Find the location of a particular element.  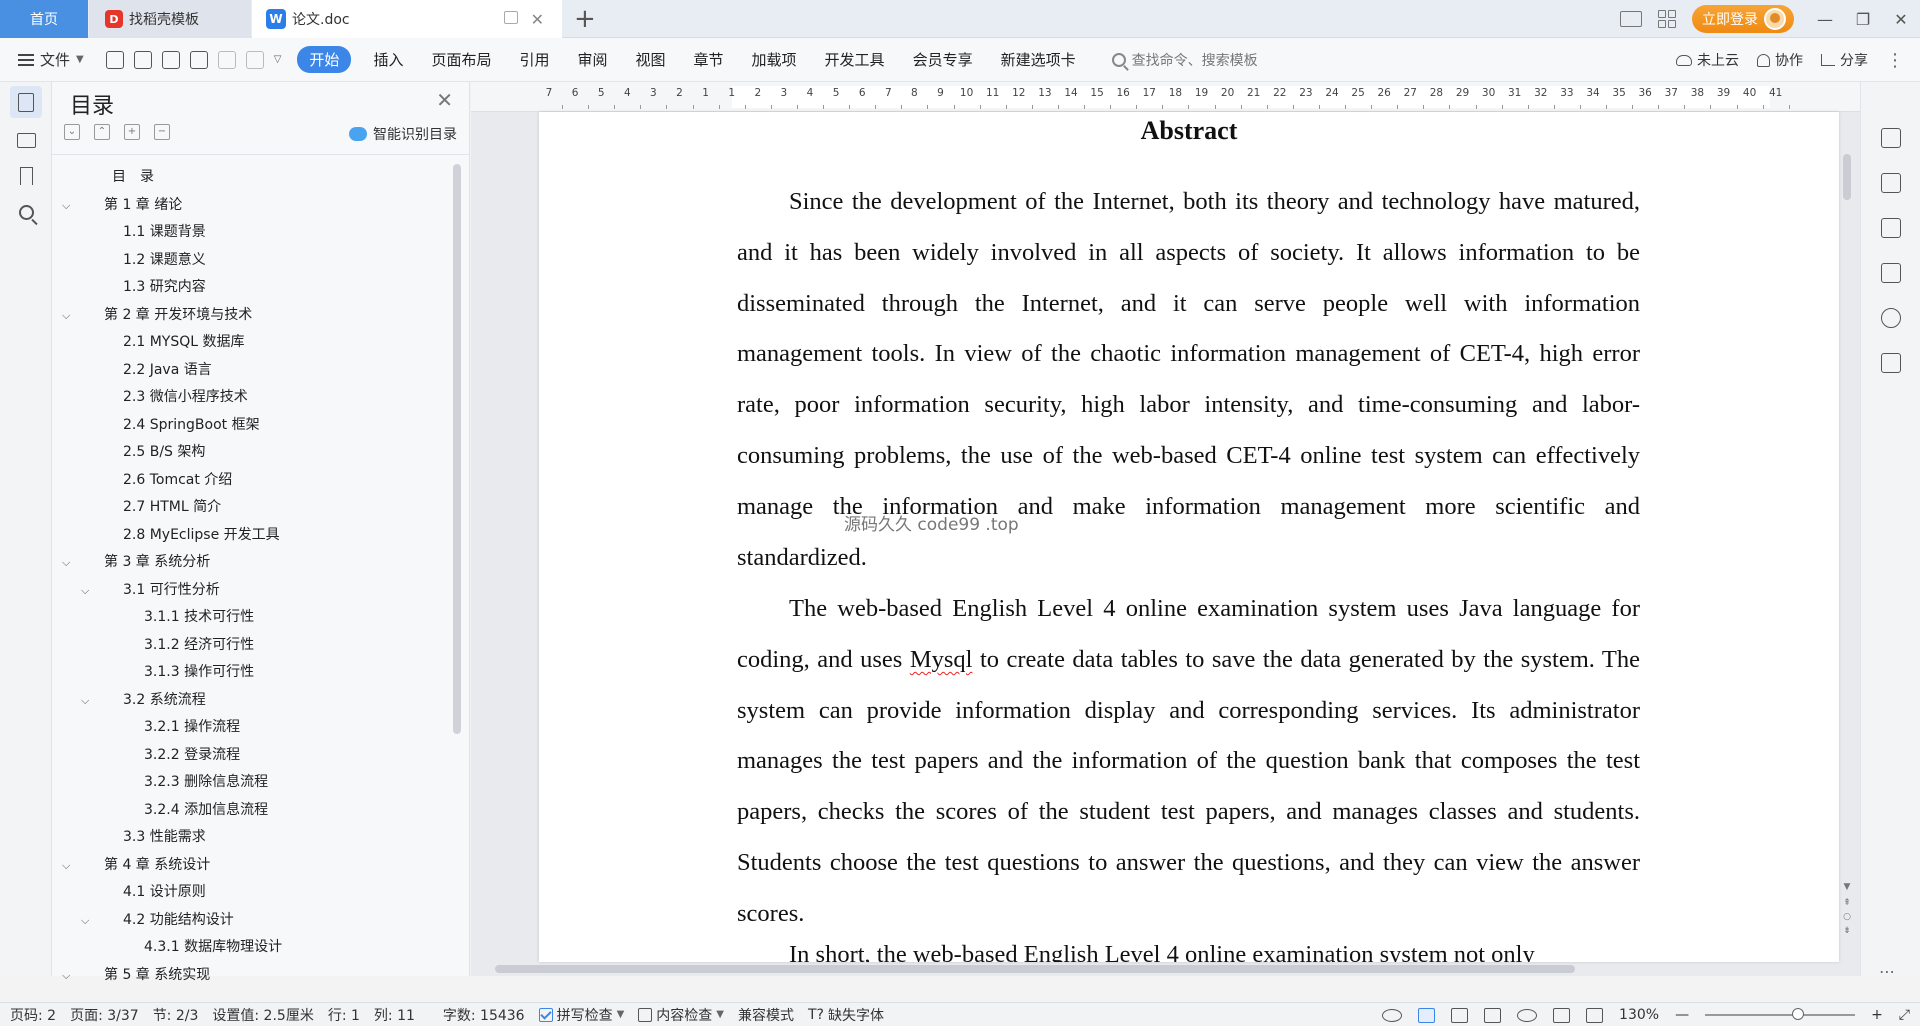

toc-item: 3.2.1 操作流程 is located at coordinates (252, 728).